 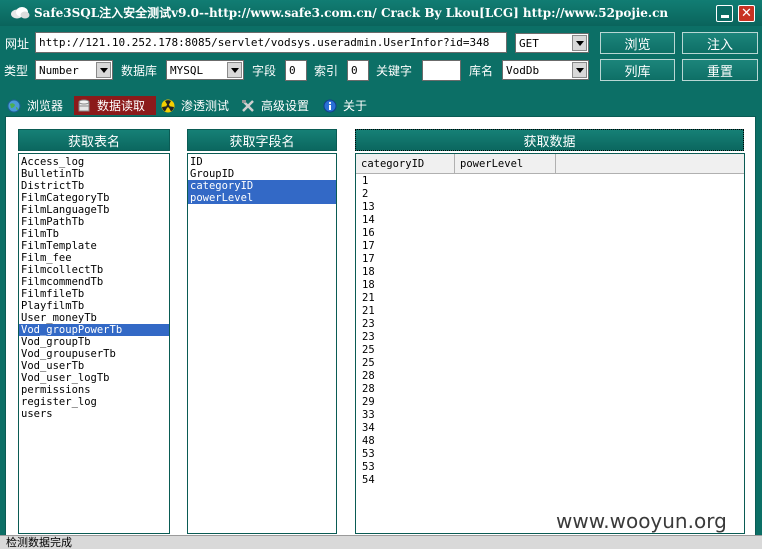 I want to click on column-header: powerLevel, so click(x=505, y=164).